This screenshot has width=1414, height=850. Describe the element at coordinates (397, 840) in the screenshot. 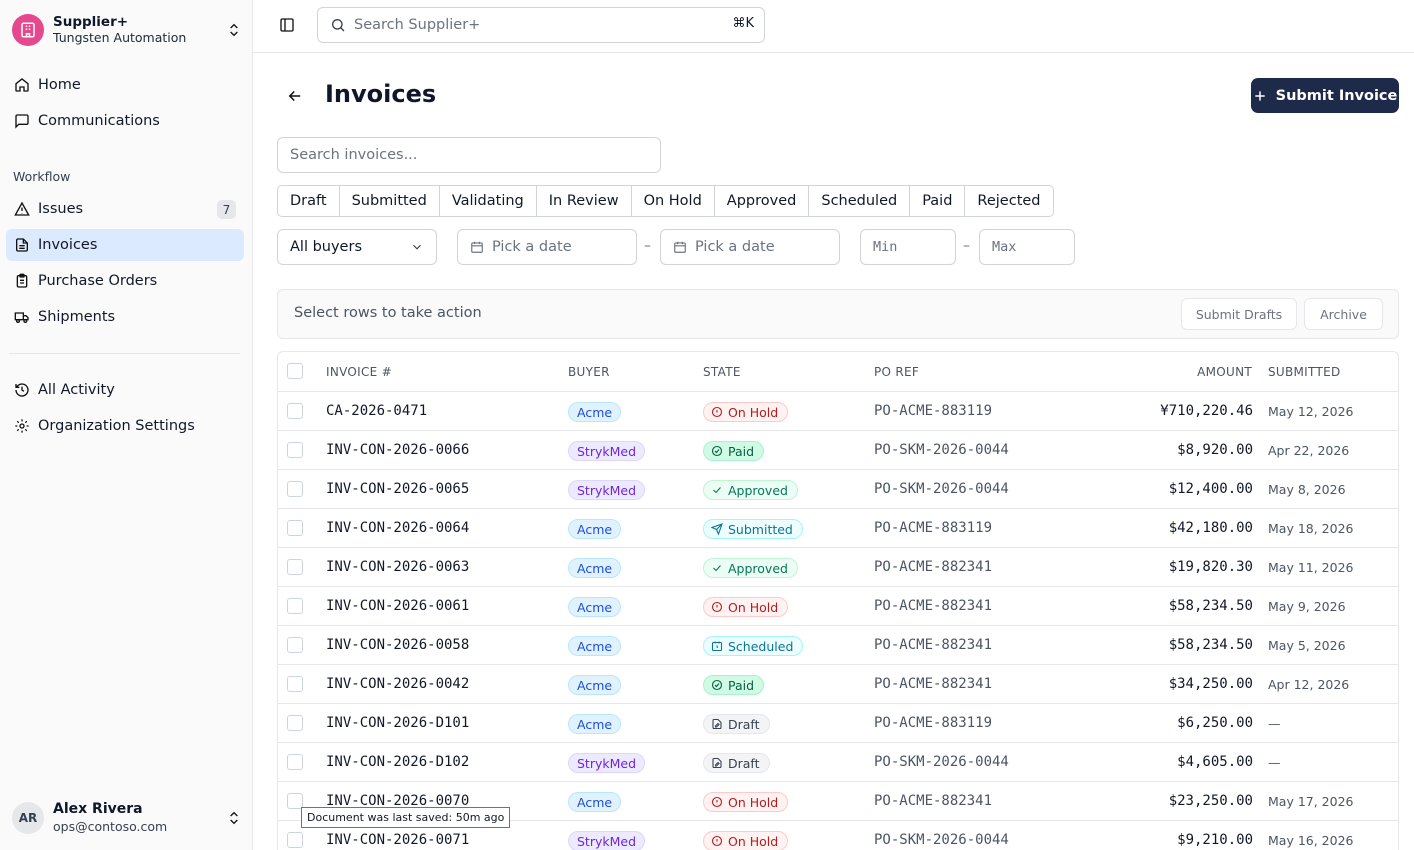

I see `invoice-number: INV-CON-2026-0071` at that location.